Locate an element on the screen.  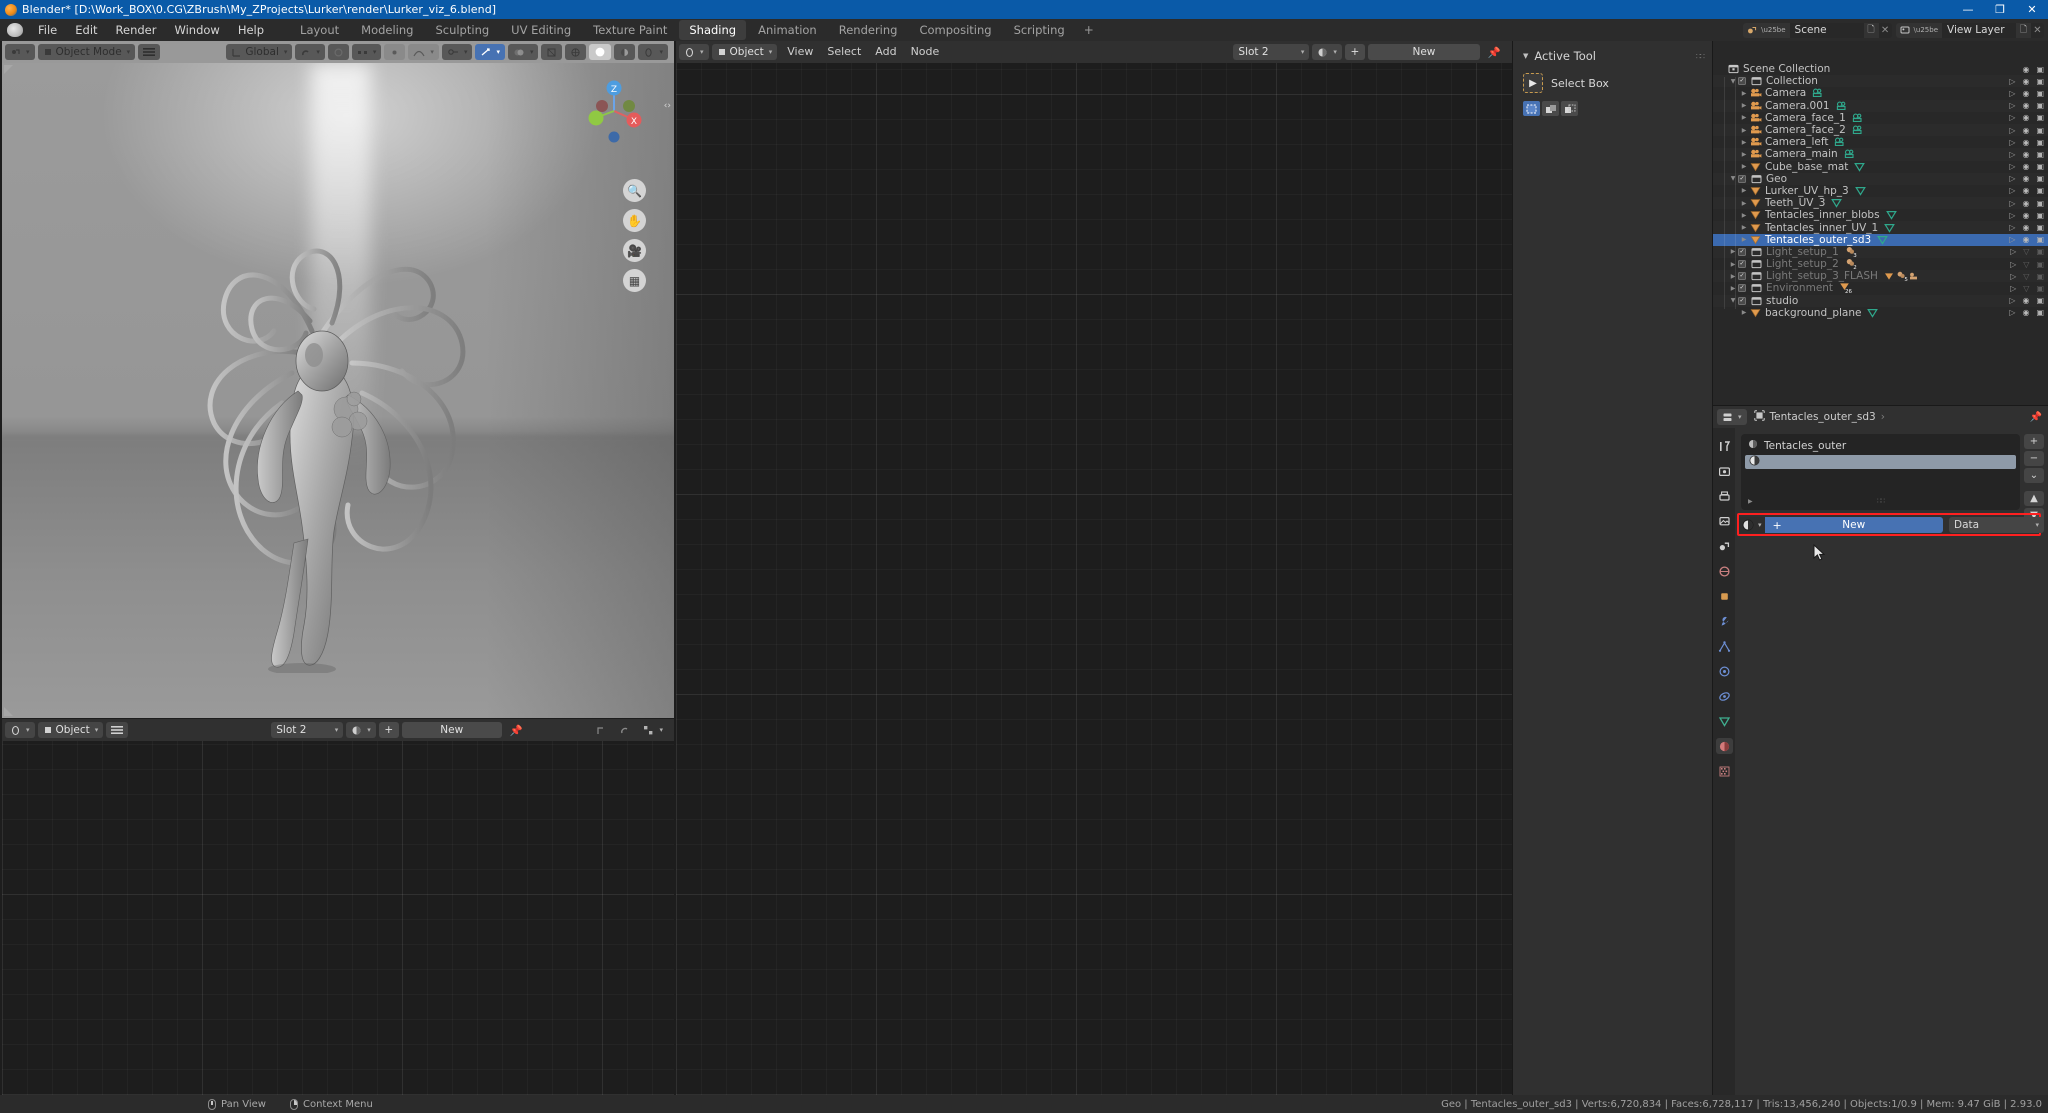
shader-menu-view: View is located at coordinates (800, 52).